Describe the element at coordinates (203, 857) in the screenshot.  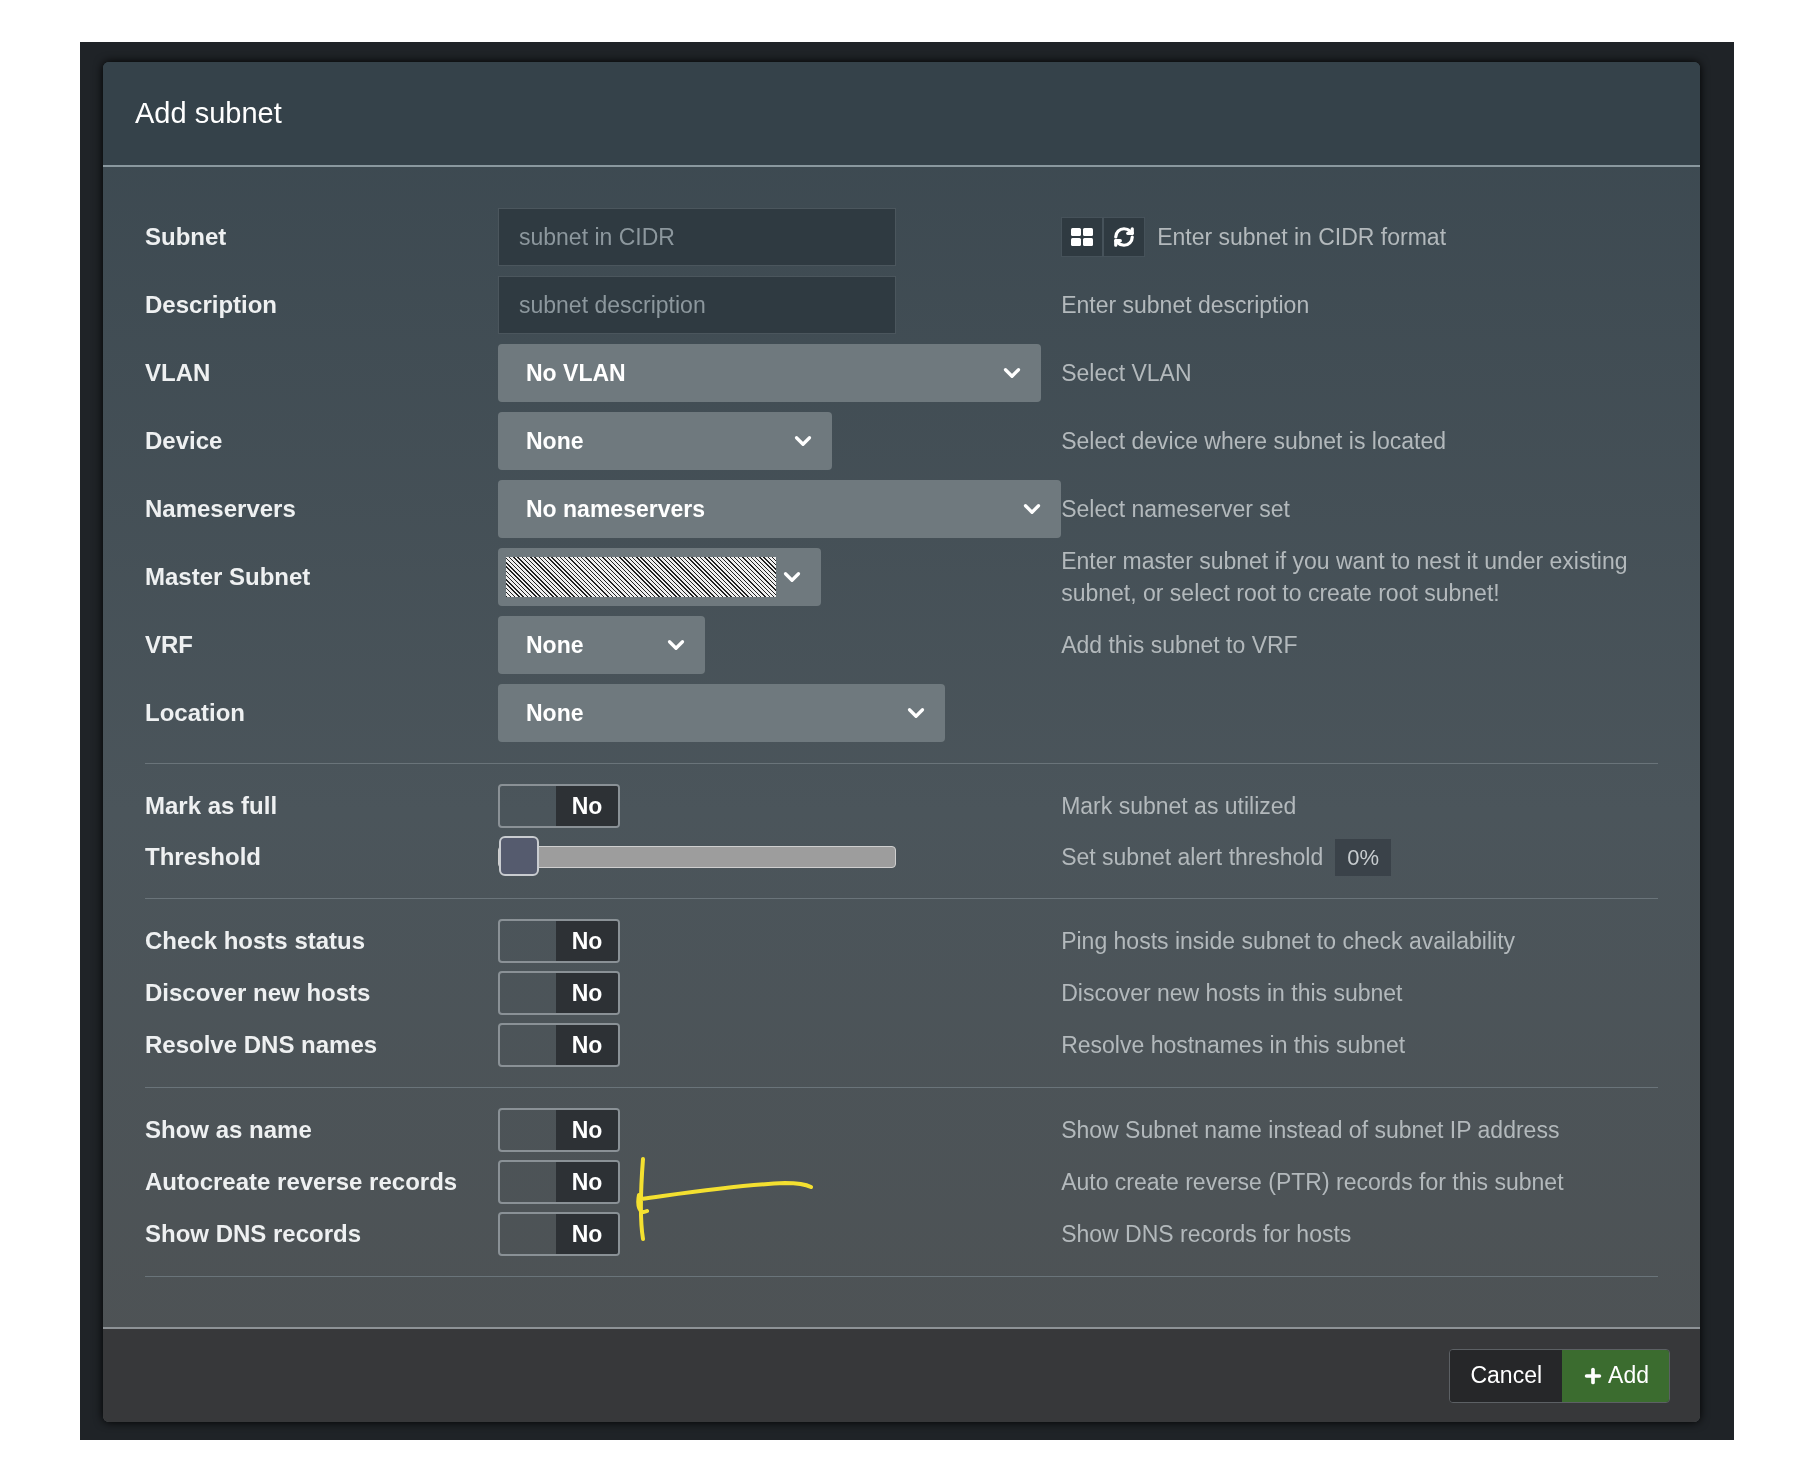
I see `field-label: Threshold` at that location.